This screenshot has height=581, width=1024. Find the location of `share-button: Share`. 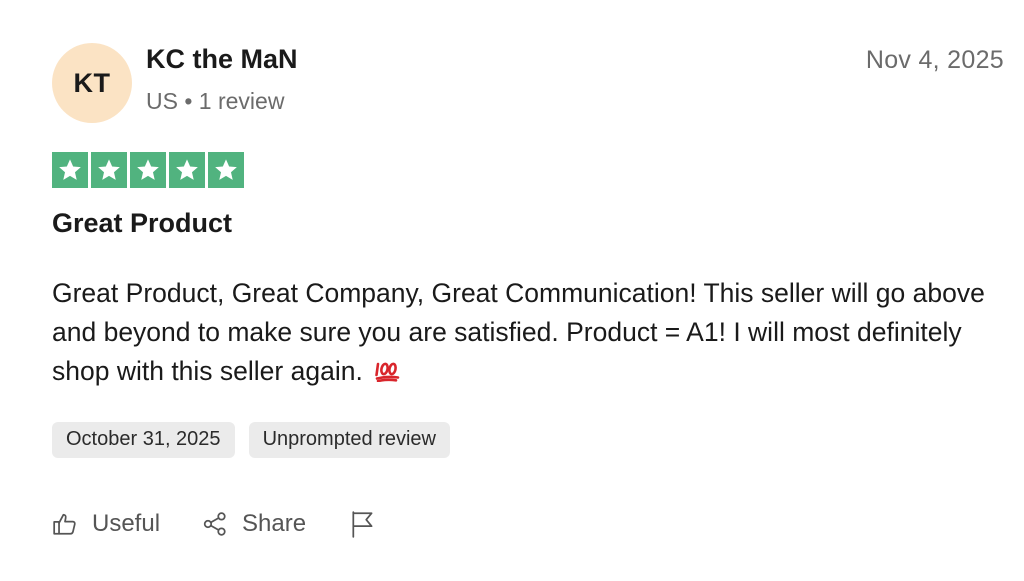

share-button: Share is located at coordinates (254, 524).